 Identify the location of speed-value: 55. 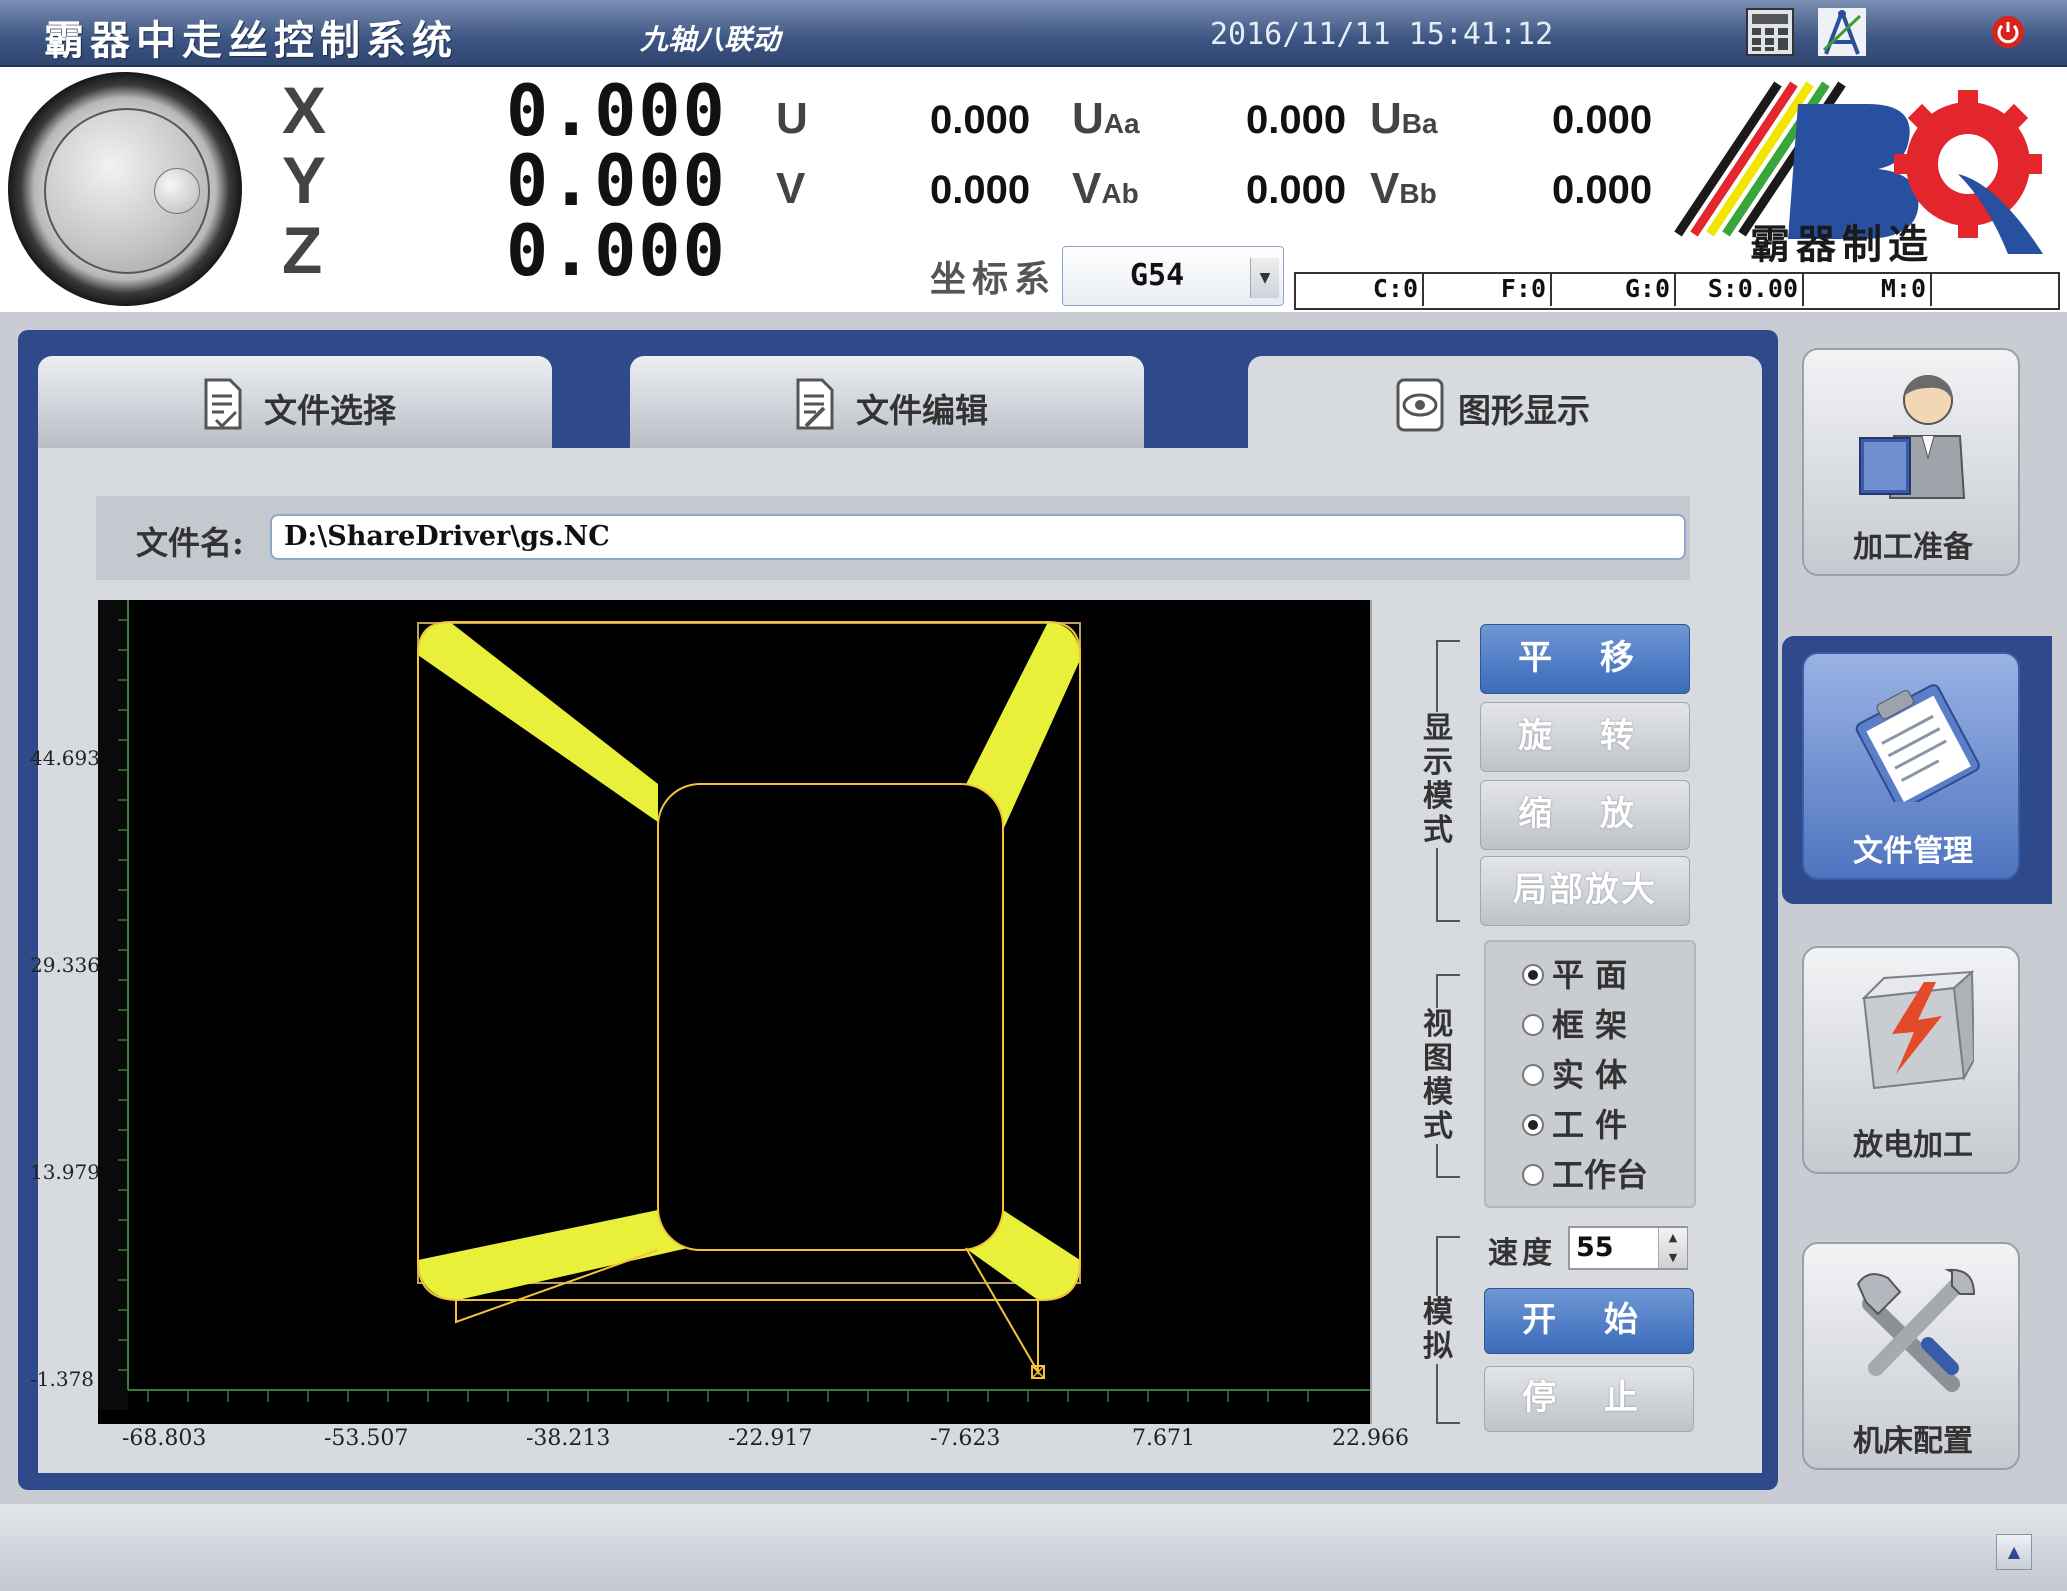
(1595, 1247).